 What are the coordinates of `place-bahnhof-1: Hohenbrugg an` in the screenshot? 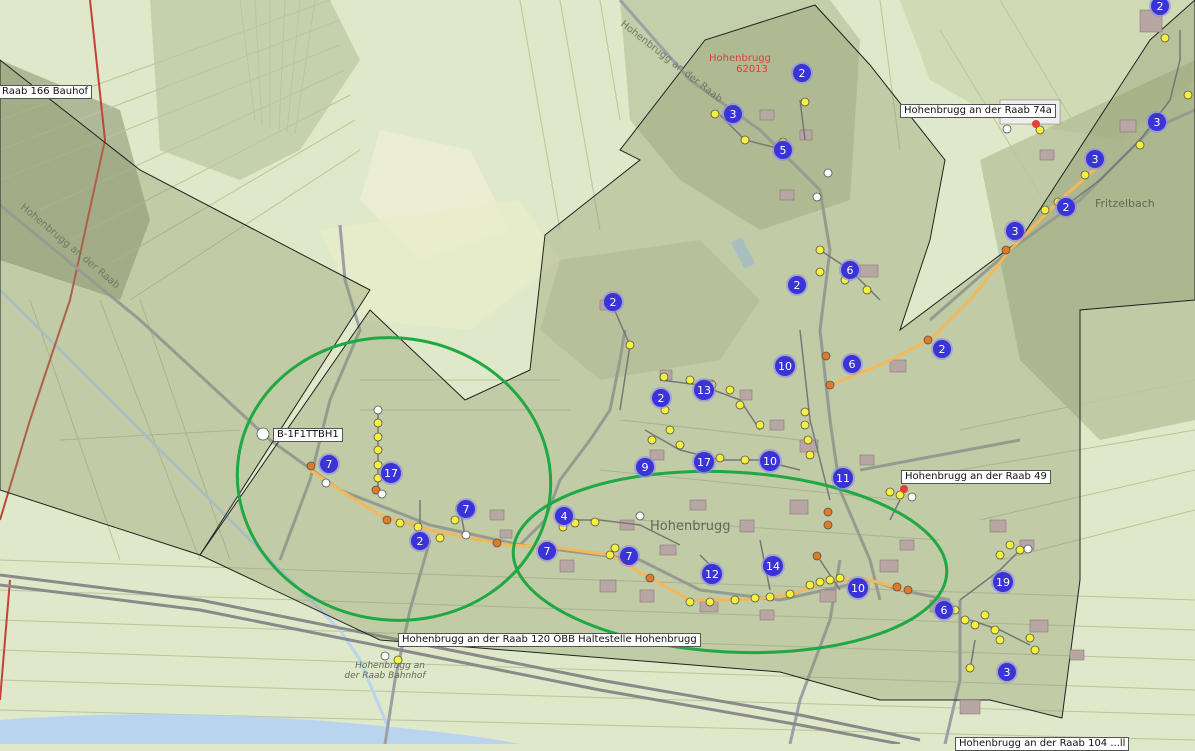 It's located at (390, 666).